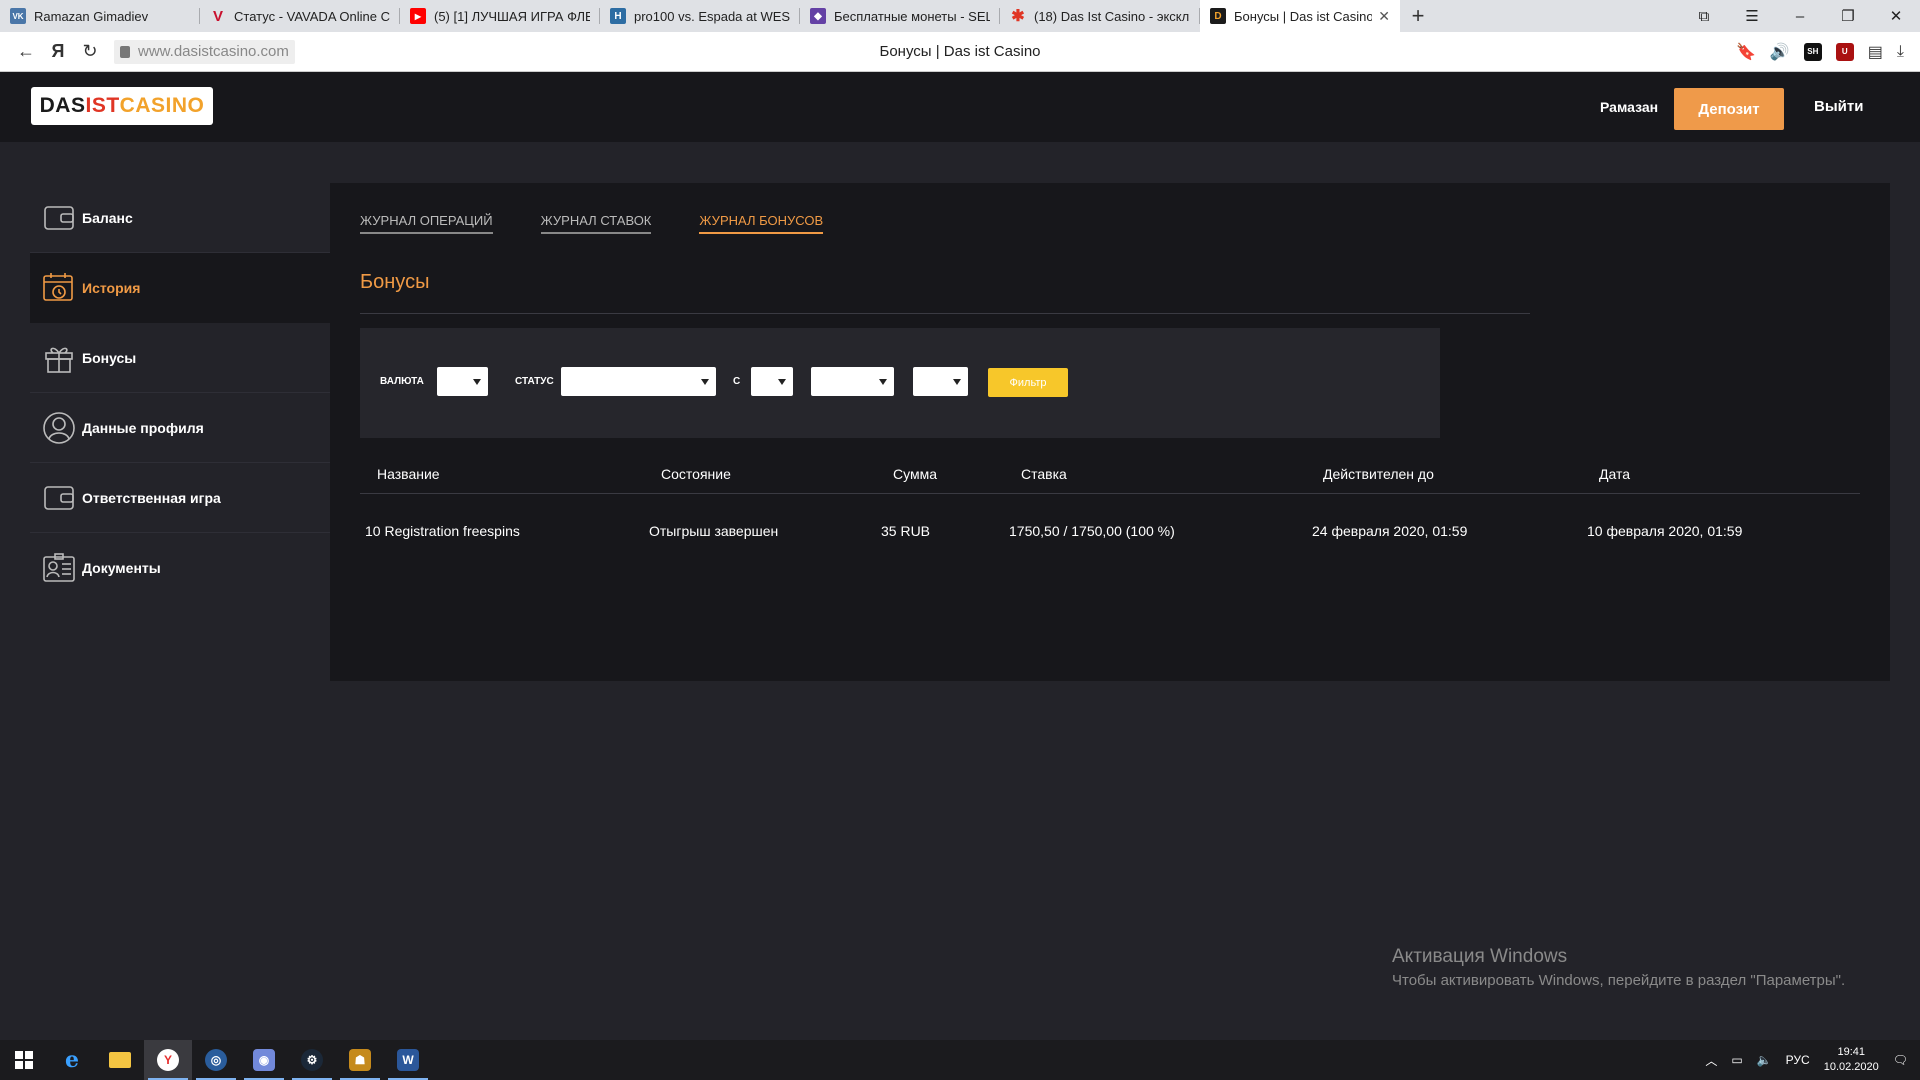 This screenshot has height=1080, width=1920. Describe the element at coordinates (24, 1060) in the screenshot. I see `windows-start-icon` at that location.